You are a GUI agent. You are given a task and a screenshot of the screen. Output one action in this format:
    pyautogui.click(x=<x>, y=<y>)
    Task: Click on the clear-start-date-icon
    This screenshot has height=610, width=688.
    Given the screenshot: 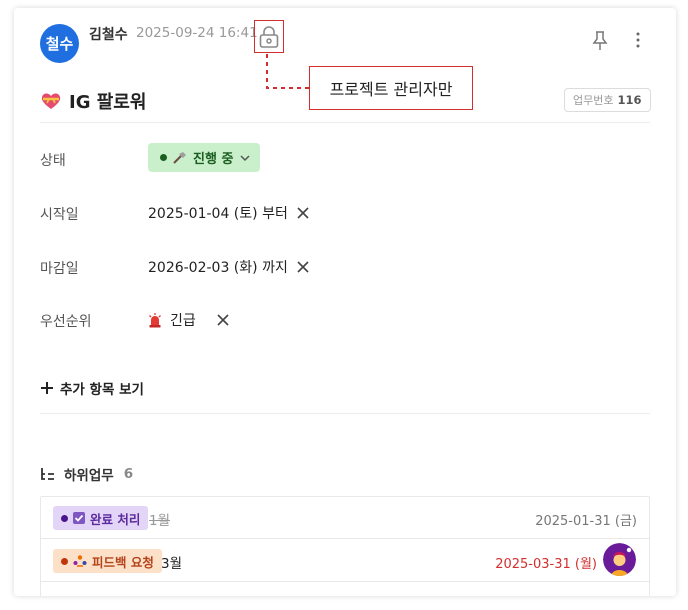 What is the action you would take?
    pyautogui.click(x=303, y=213)
    